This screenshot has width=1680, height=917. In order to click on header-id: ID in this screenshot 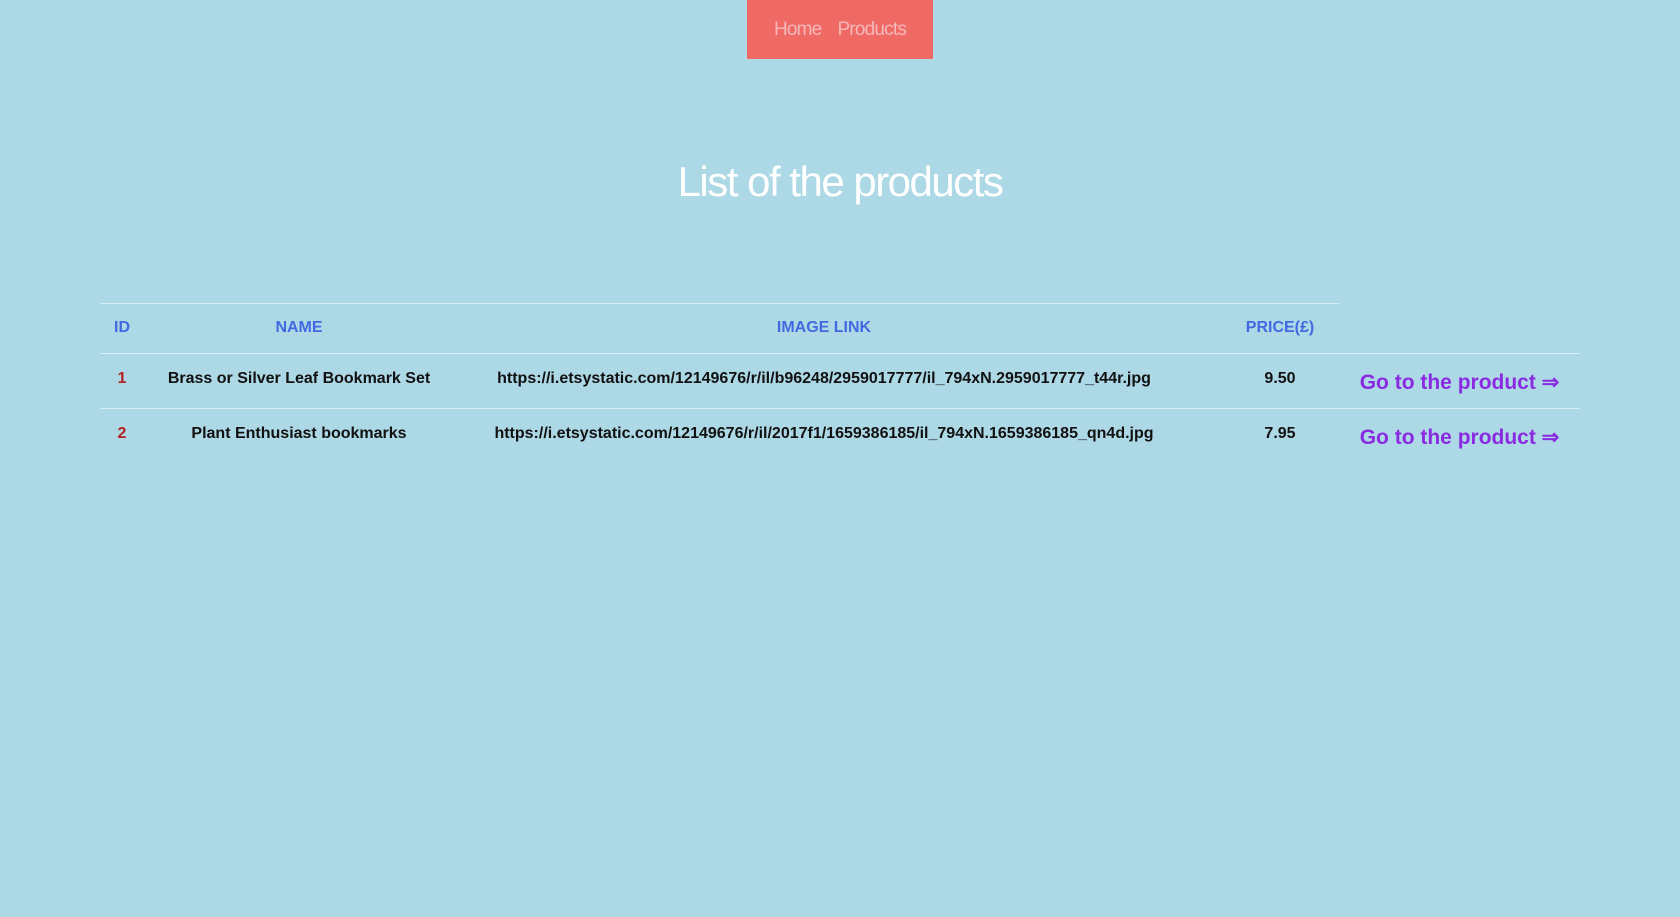, I will do `click(122, 327)`.